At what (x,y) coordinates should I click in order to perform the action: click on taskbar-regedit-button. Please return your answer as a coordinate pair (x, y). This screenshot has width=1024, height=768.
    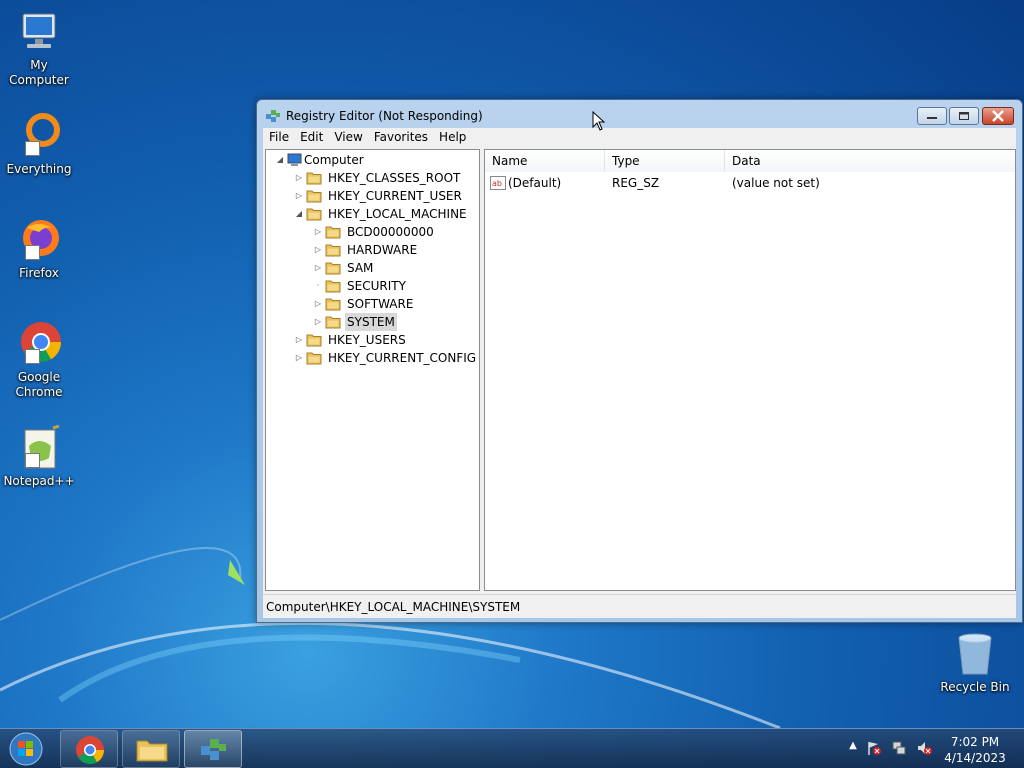
    Looking at the image, I should click on (213, 749).